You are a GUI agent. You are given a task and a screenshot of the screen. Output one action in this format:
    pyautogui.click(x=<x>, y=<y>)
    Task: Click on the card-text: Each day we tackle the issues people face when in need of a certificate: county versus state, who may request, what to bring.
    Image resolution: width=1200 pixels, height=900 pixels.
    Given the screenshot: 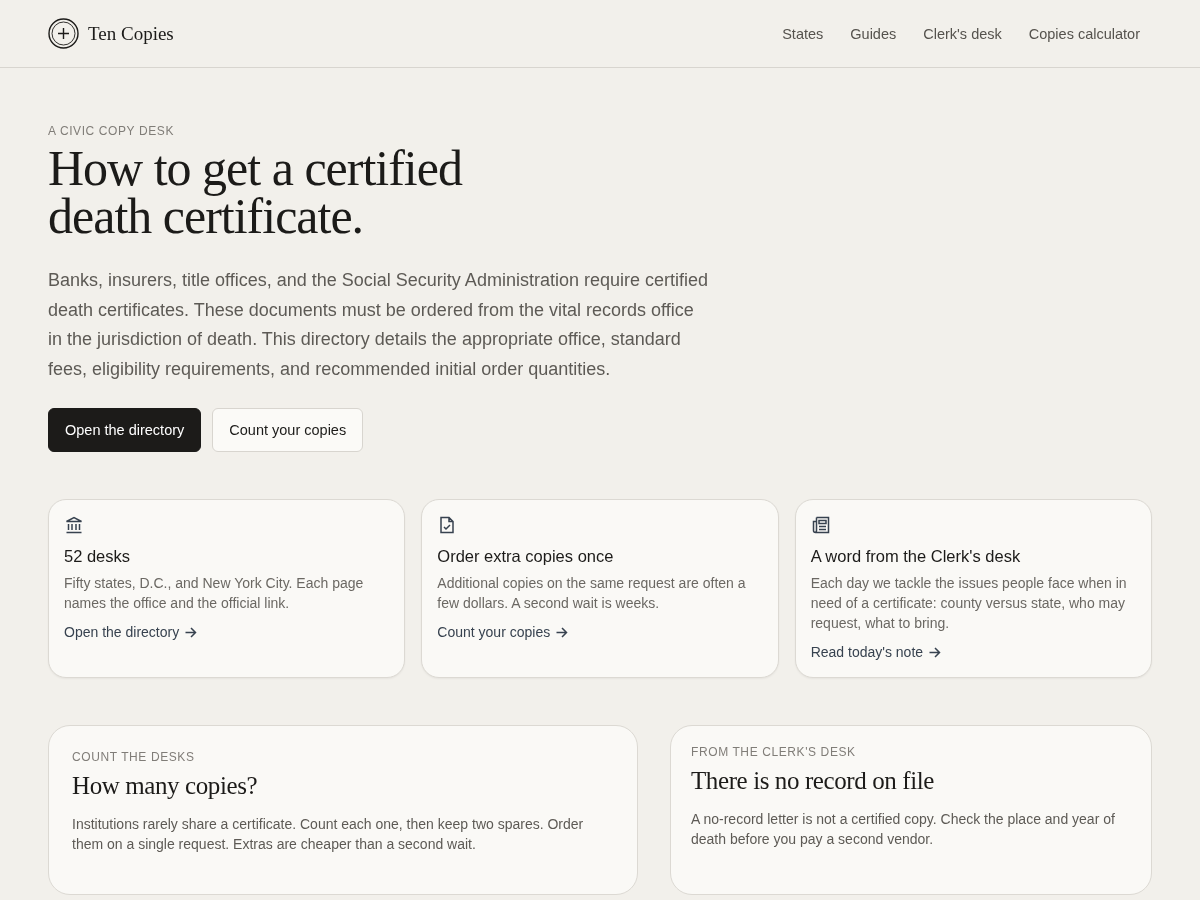 What is the action you would take?
    pyautogui.click(x=969, y=603)
    